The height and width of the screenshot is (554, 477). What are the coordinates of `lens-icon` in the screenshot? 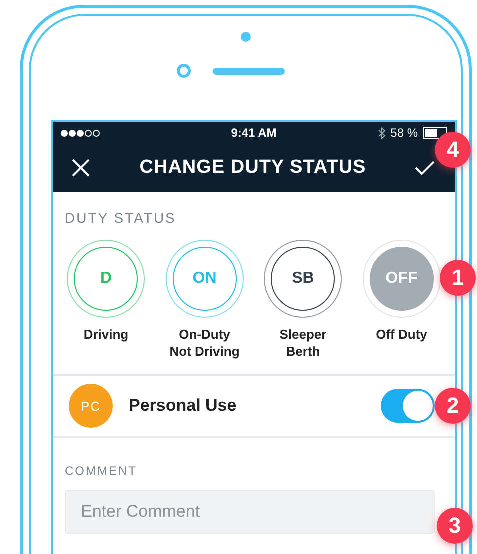 It's located at (184, 71).